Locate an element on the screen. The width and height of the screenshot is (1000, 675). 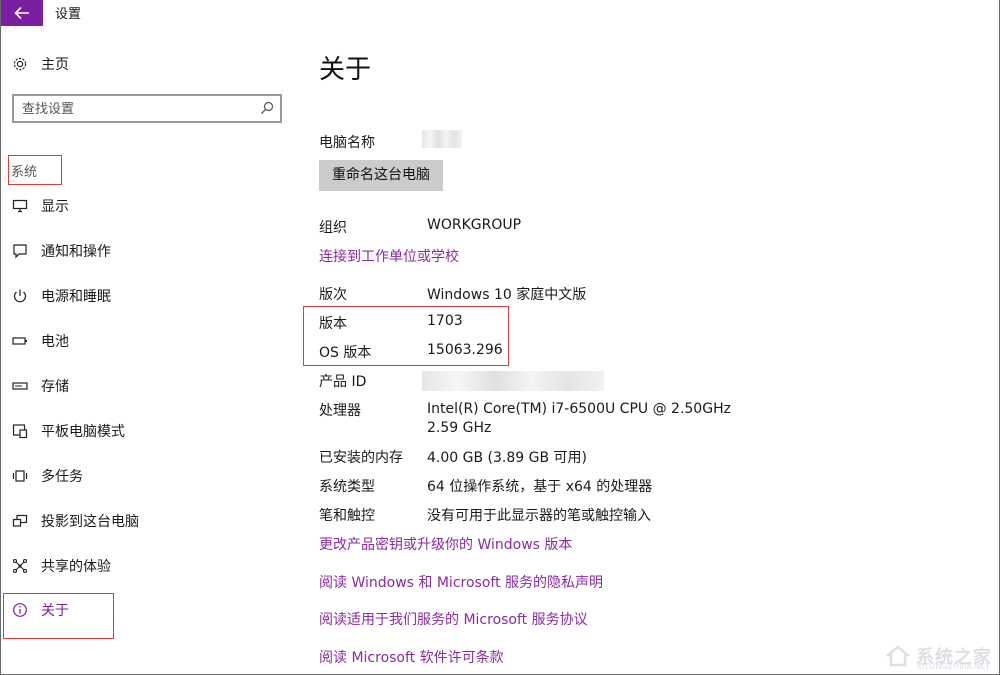
sidebar-item-display: 显示 is located at coordinates (40, 206).